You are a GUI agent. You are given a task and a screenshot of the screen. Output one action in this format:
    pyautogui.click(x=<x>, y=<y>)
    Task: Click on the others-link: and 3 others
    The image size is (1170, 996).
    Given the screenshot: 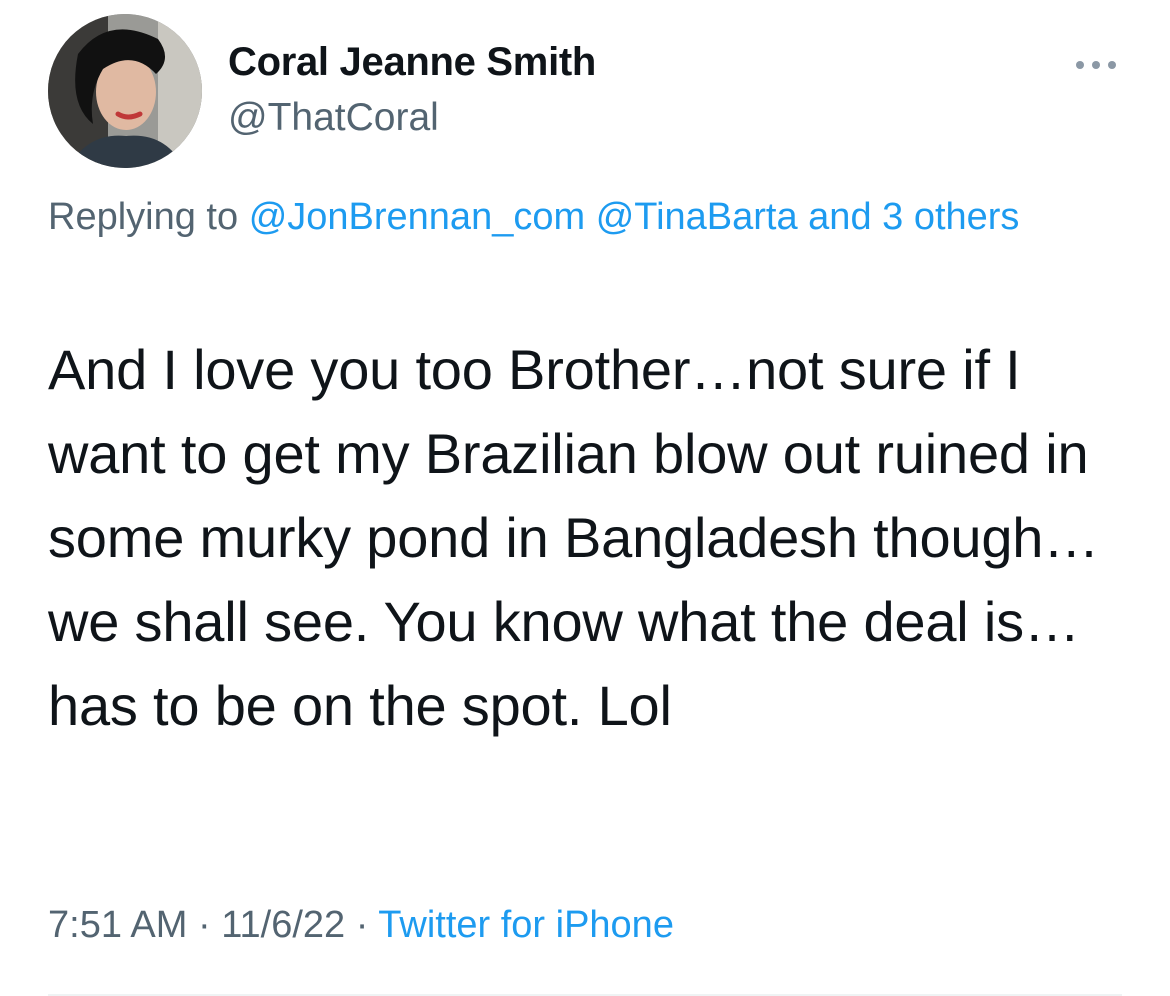 What is the action you would take?
    pyautogui.click(x=913, y=217)
    